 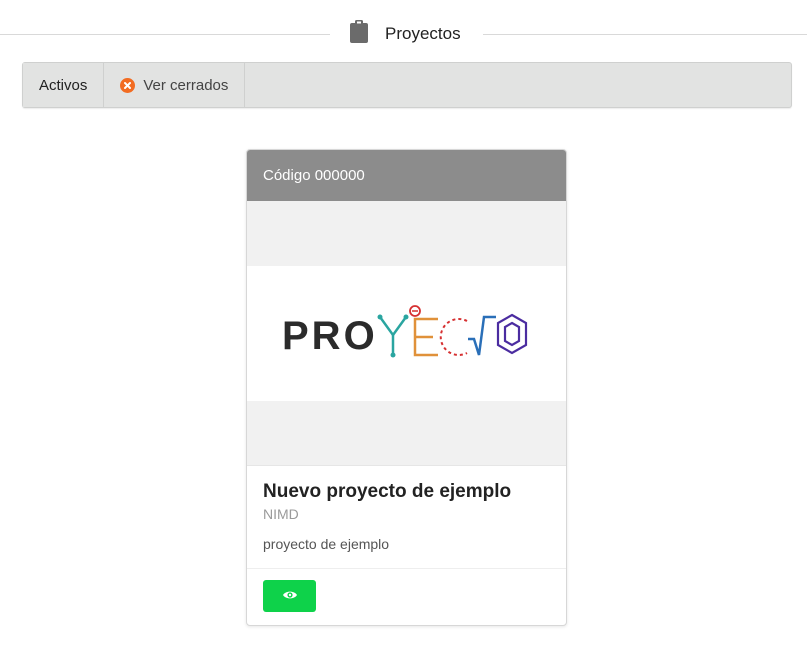 I want to click on svg-text: PRO, so click(x=330, y=336).